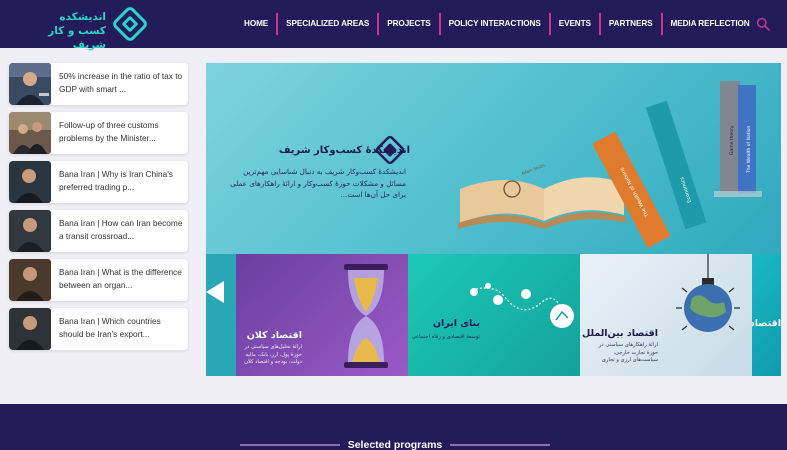 The width and height of the screenshot is (787, 450). What do you see at coordinates (214, 292) in the screenshot?
I see `carousel-prev-arrow-icon` at bounding box center [214, 292].